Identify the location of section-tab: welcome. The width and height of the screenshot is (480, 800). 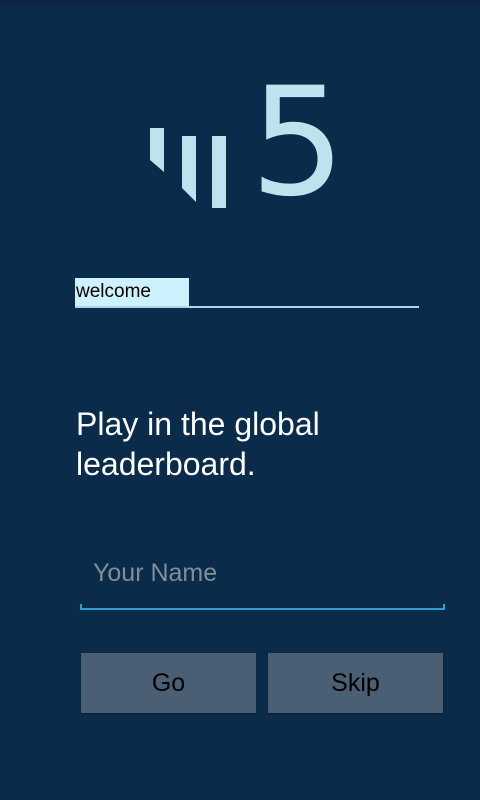
(247, 293).